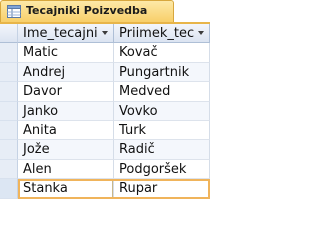 The image size is (320, 240). I want to click on table-row: Matic Kovač, so click(105, 53).